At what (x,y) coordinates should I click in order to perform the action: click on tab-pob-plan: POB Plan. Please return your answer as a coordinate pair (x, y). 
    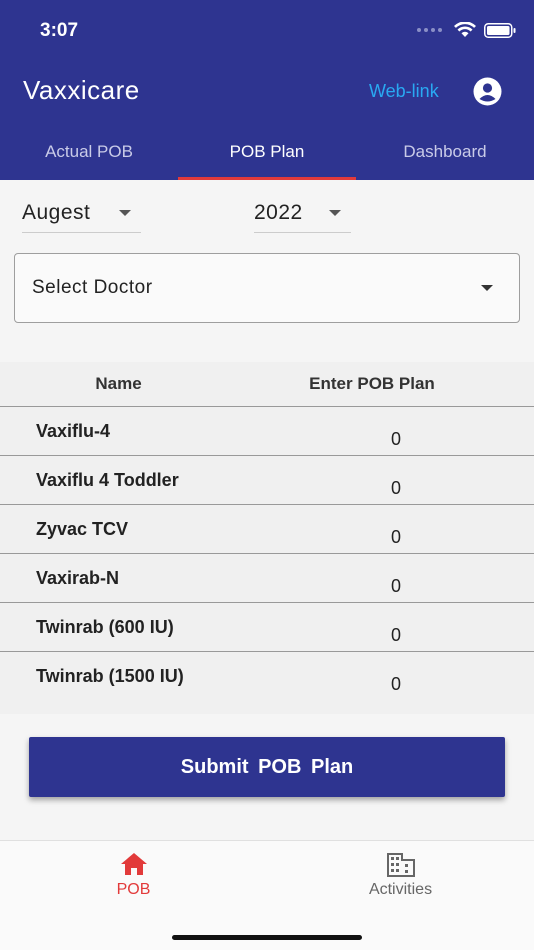
    Looking at the image, I should click on (267, 152).